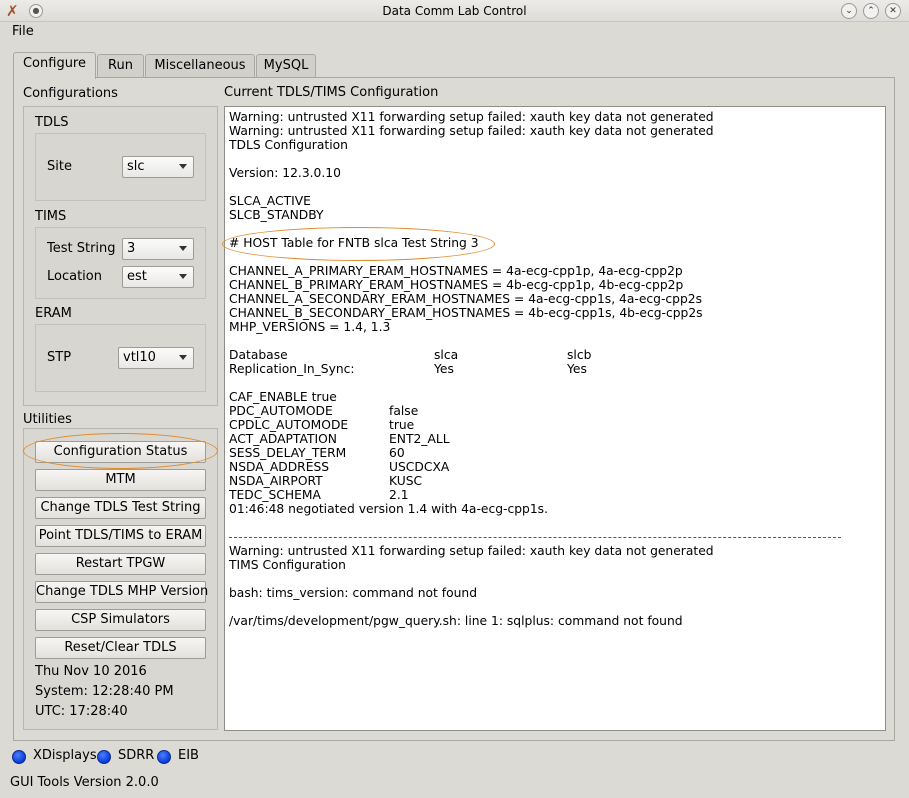 The image size is (909, 798). I want to click on output-separator, so click(555, 537).